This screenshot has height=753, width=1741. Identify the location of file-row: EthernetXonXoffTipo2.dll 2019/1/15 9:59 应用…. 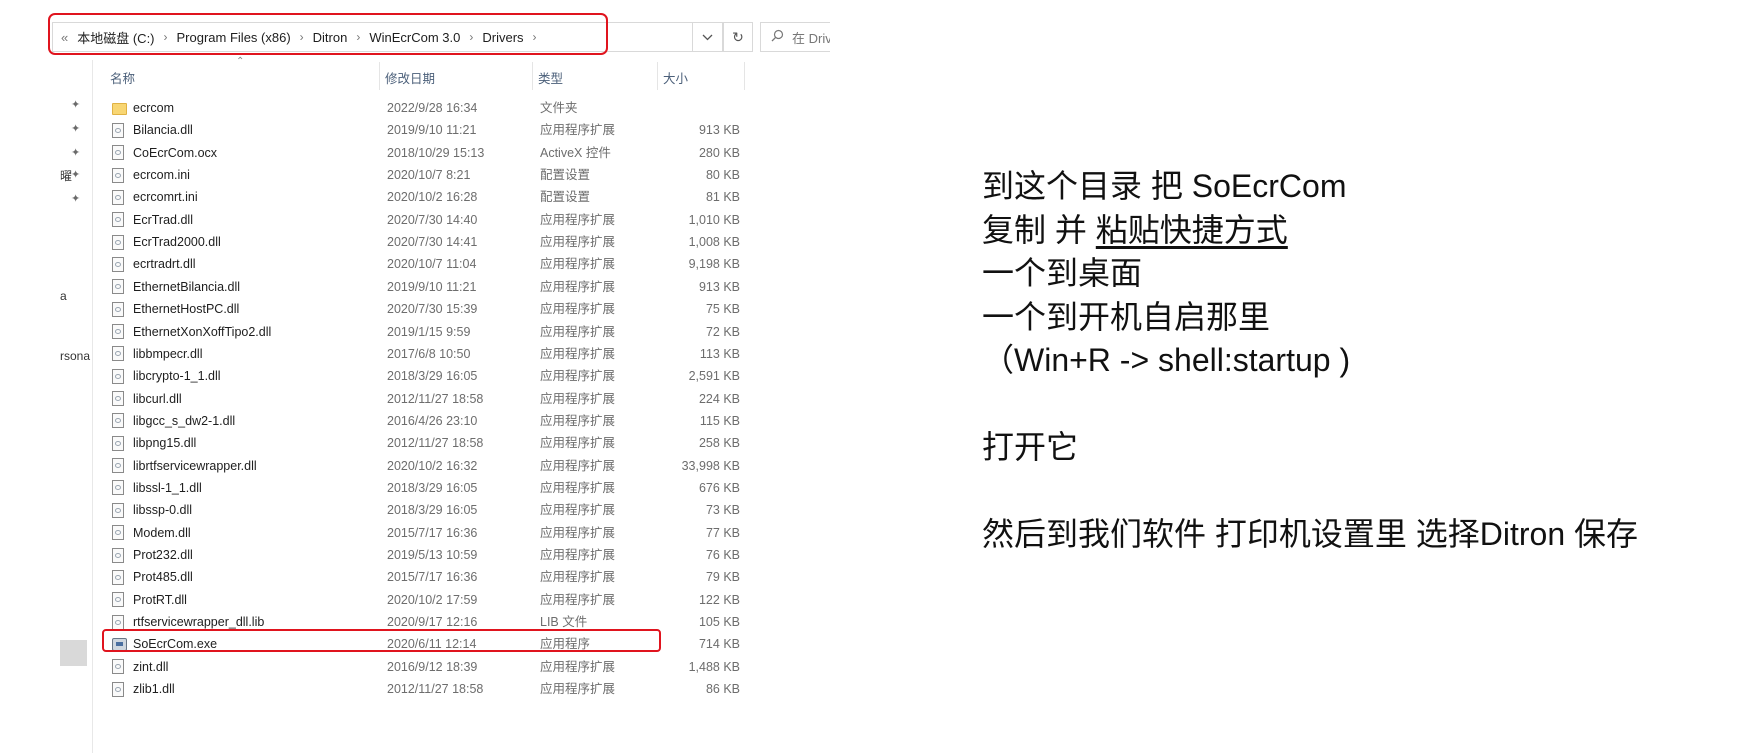
(370, 332).